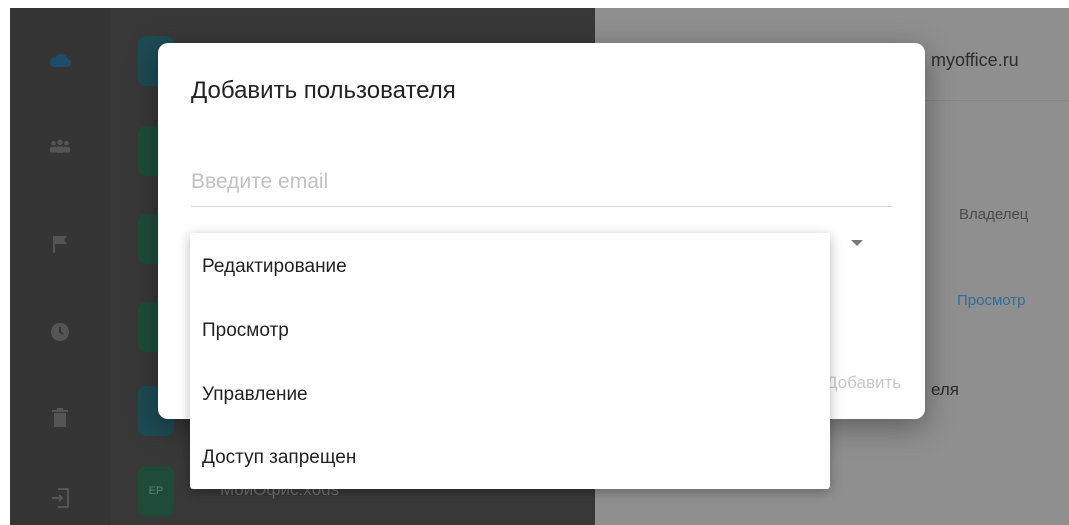 The height and width of the screenshot is (525, 1069). Describe the element at coordinates (60, 60) in the screenshot. I see `cloud-icon` at that location.